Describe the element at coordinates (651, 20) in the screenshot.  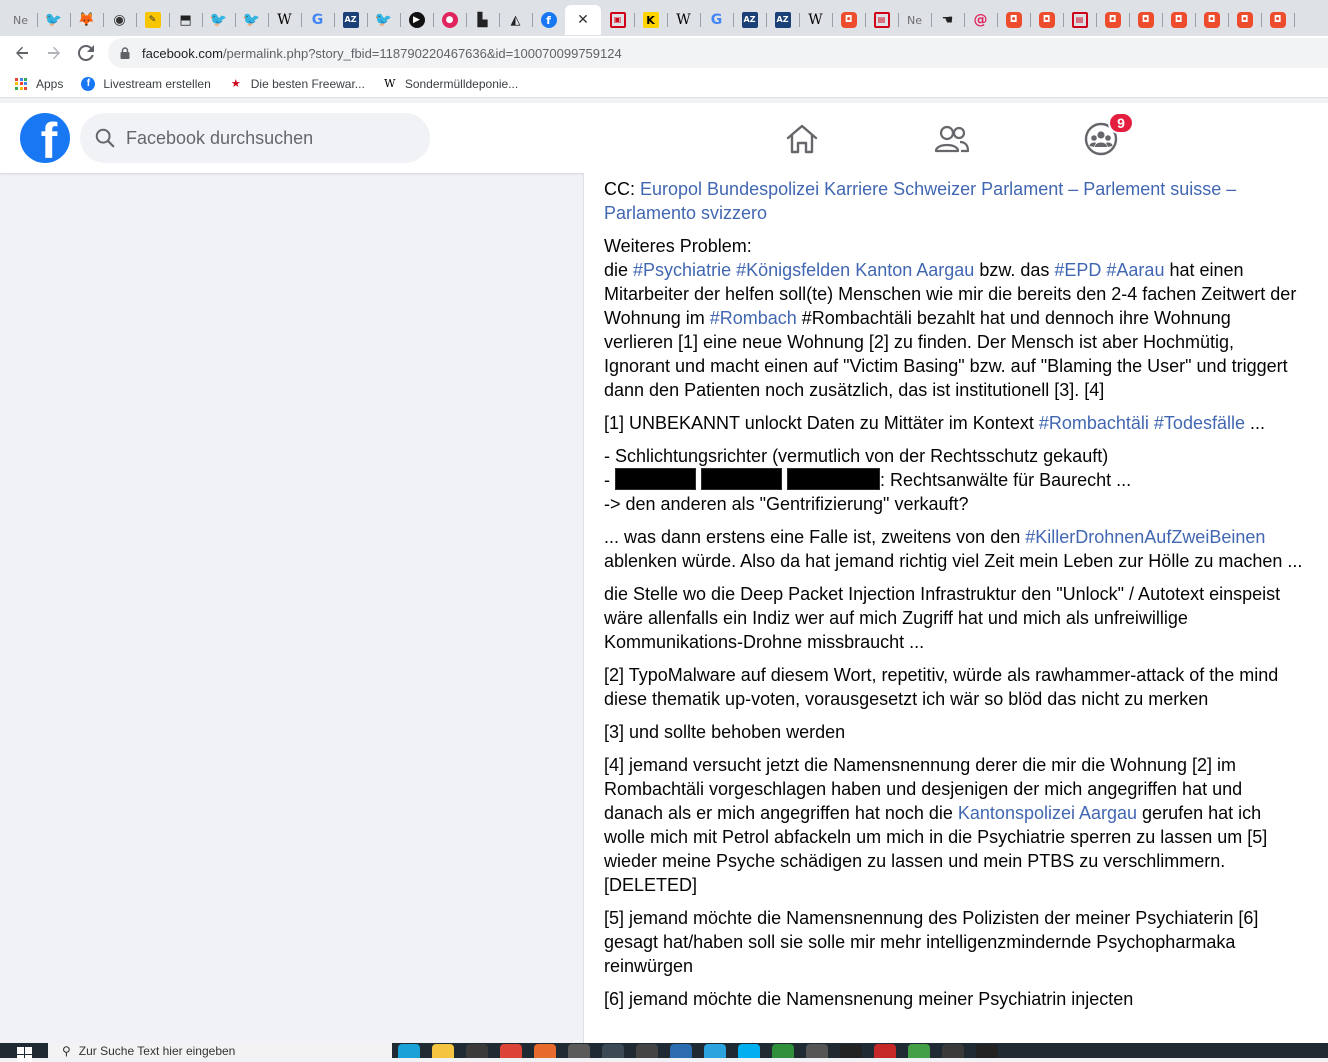
I see `browser-tab: K` at that location.